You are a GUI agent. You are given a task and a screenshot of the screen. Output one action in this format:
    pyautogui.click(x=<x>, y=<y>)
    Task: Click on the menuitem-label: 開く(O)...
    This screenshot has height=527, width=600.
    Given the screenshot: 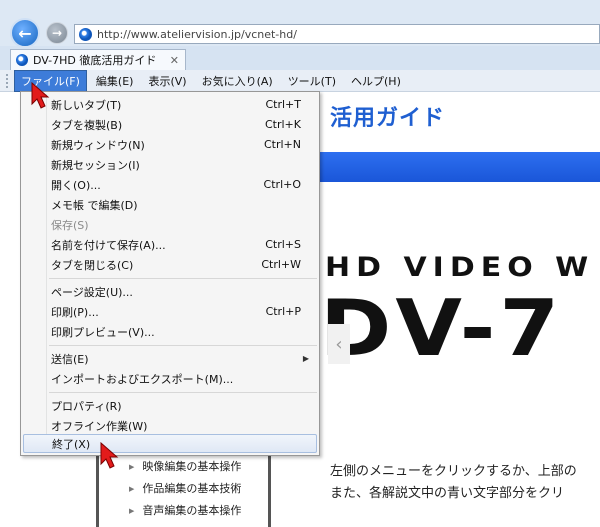 What is the action you would take?
    pyautogui.click(x=76, y=185)
    